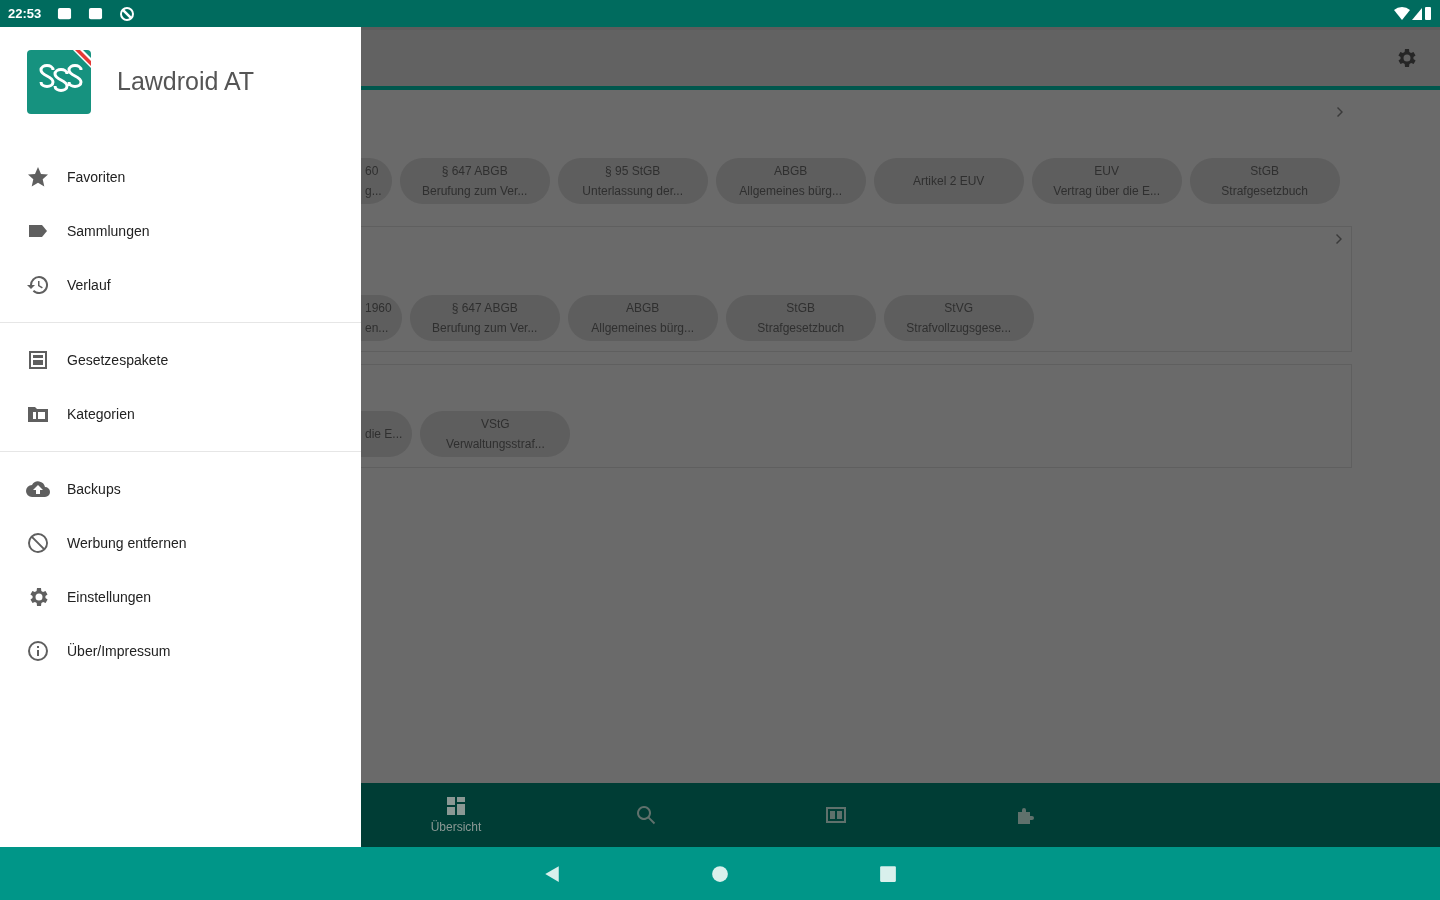 This screenshot has height=900, width=1440. What do you see at coordinates (38, 285) in the screenshot?
I see `history-icon` at bounding box center [38, 285].